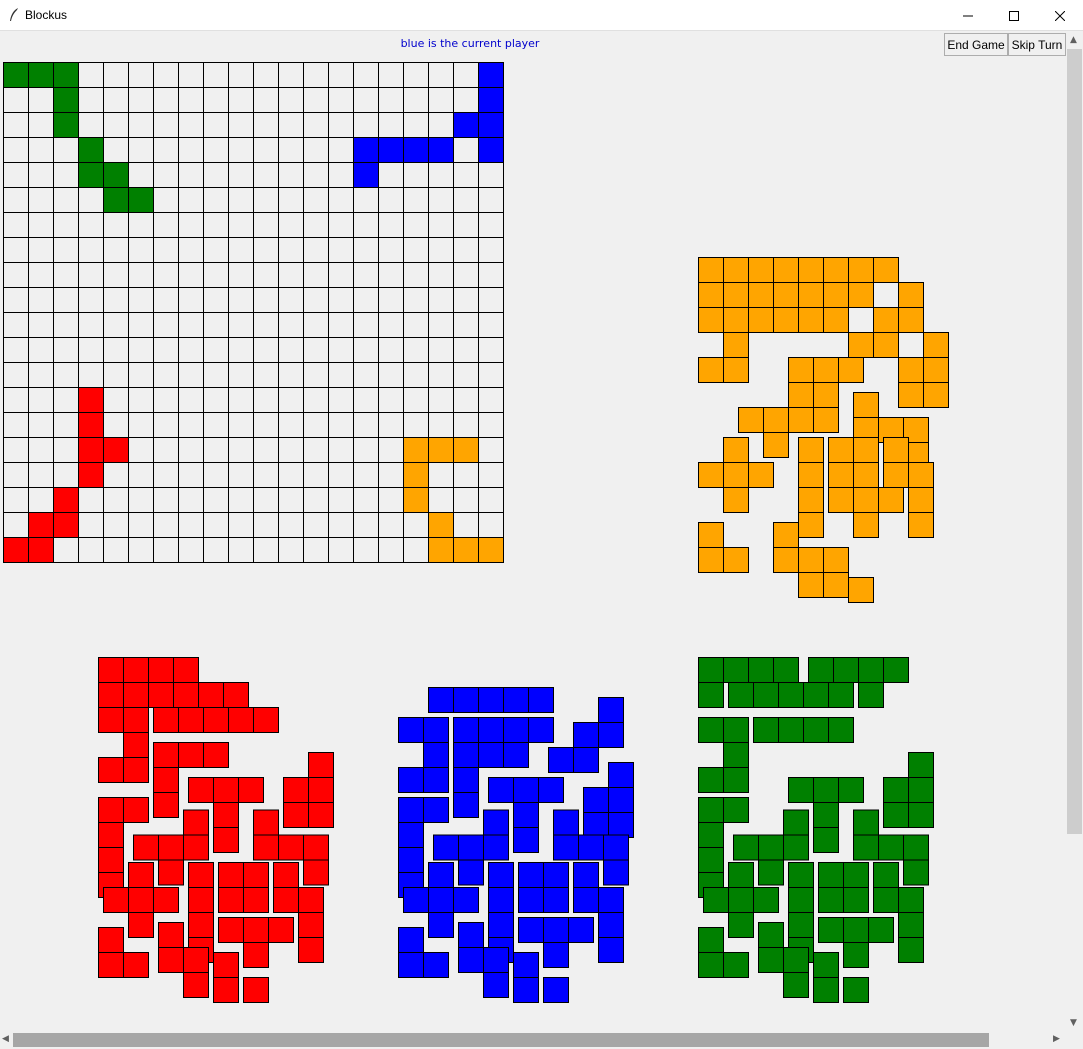 This screenshot has width=1083, height=1049. Describe the element at coordinates (466, 550) in the screenshot. I see `board-cell-orange` at that location.